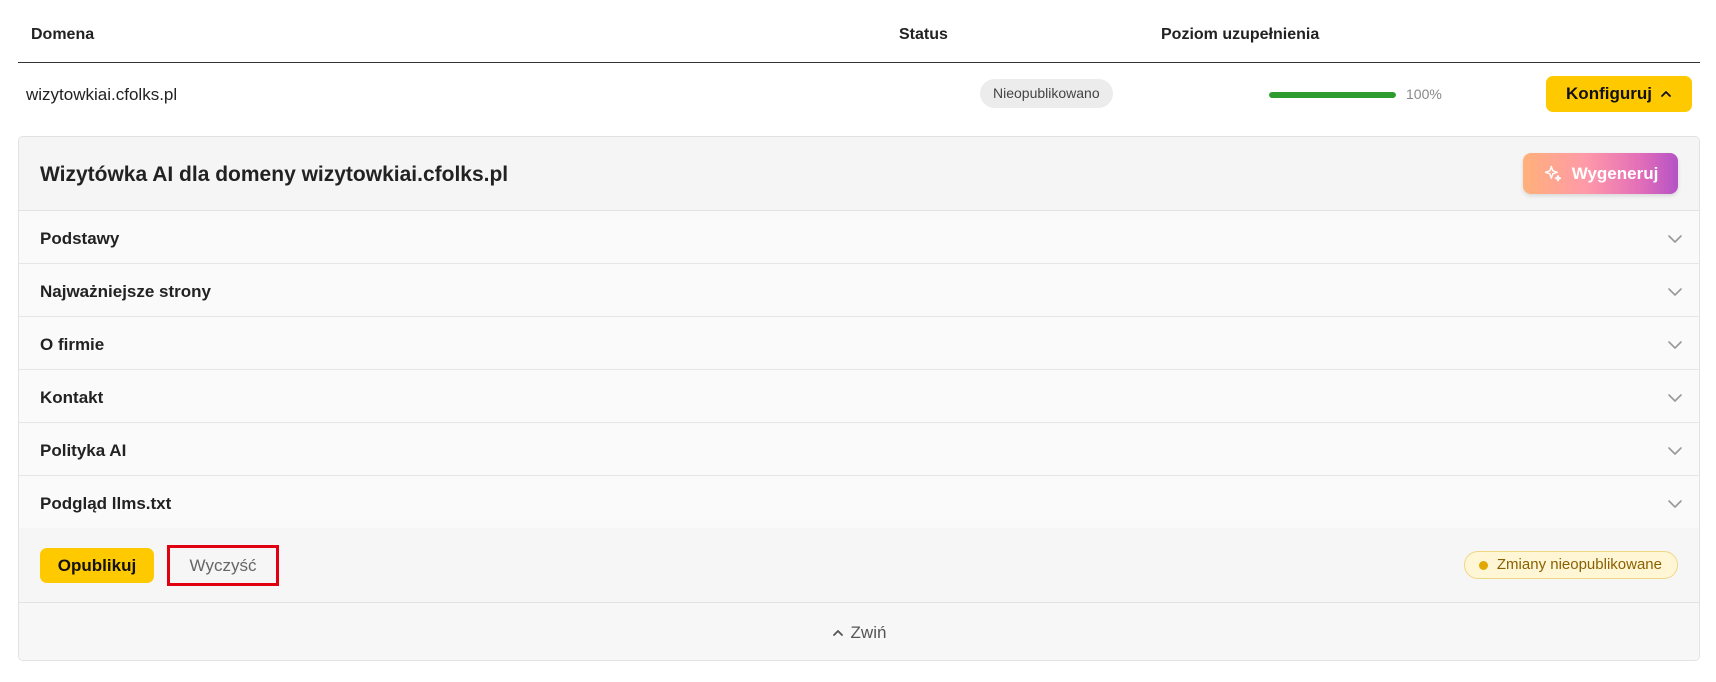 This screenshot has width=1716, height=682. What do you see at coordinates (923, 34) in the screenshot?
I see `header-status: Status` at bounding box center [923, 34].